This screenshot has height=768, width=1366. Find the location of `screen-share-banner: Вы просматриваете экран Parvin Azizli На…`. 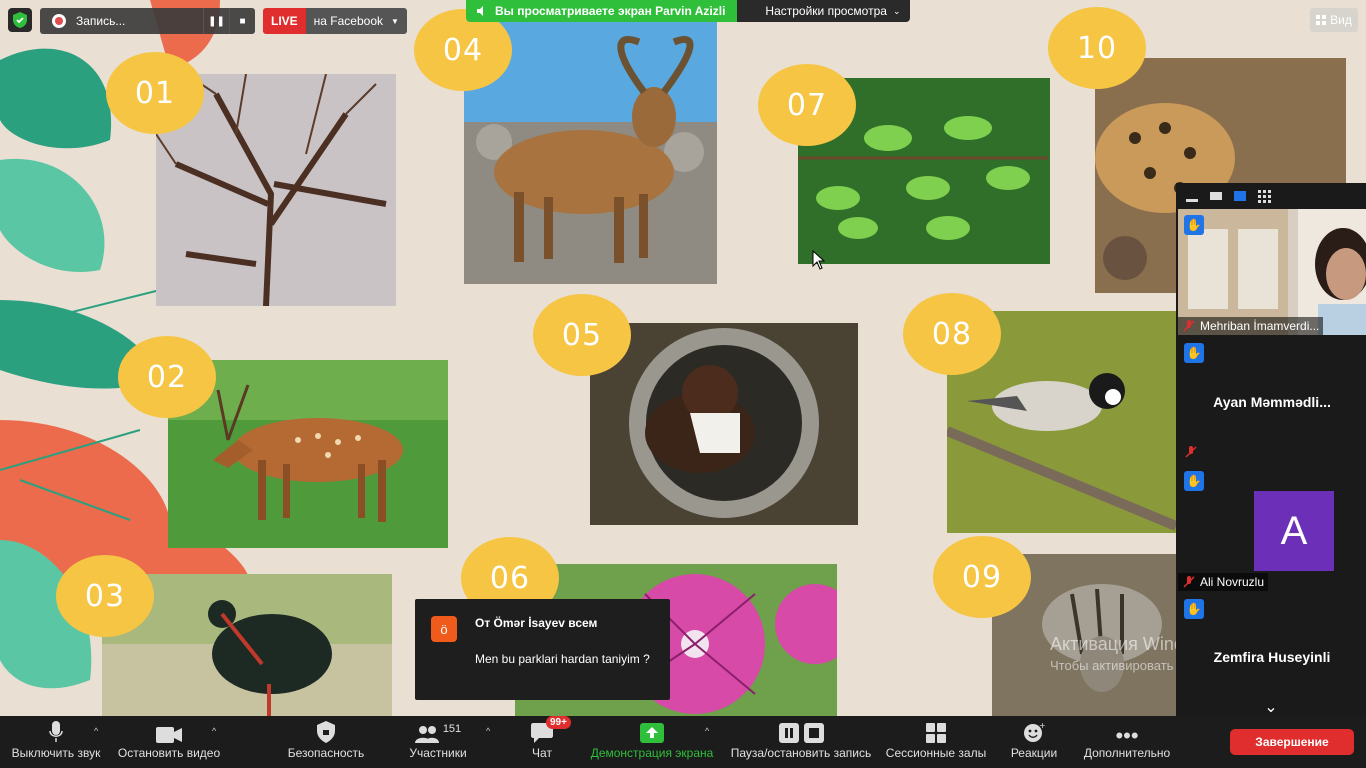

screen-share-banner: Вы просматриваете экран Parvin Azizli На… is located at coordinates (688, 11).